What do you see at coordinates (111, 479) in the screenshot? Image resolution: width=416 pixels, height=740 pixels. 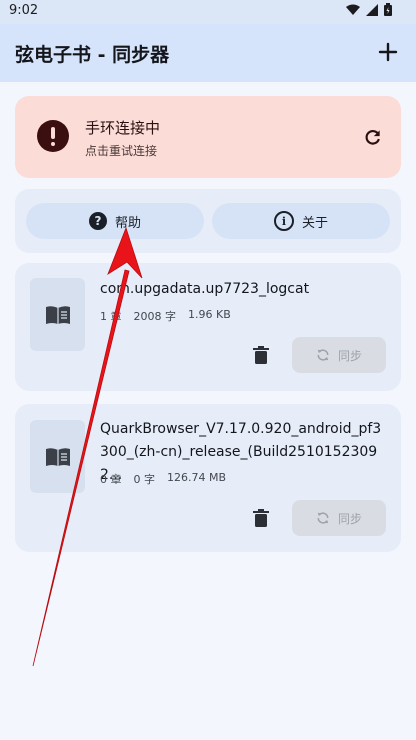 I see `chapter-count: 0 章` at bounding box center [111, 479].